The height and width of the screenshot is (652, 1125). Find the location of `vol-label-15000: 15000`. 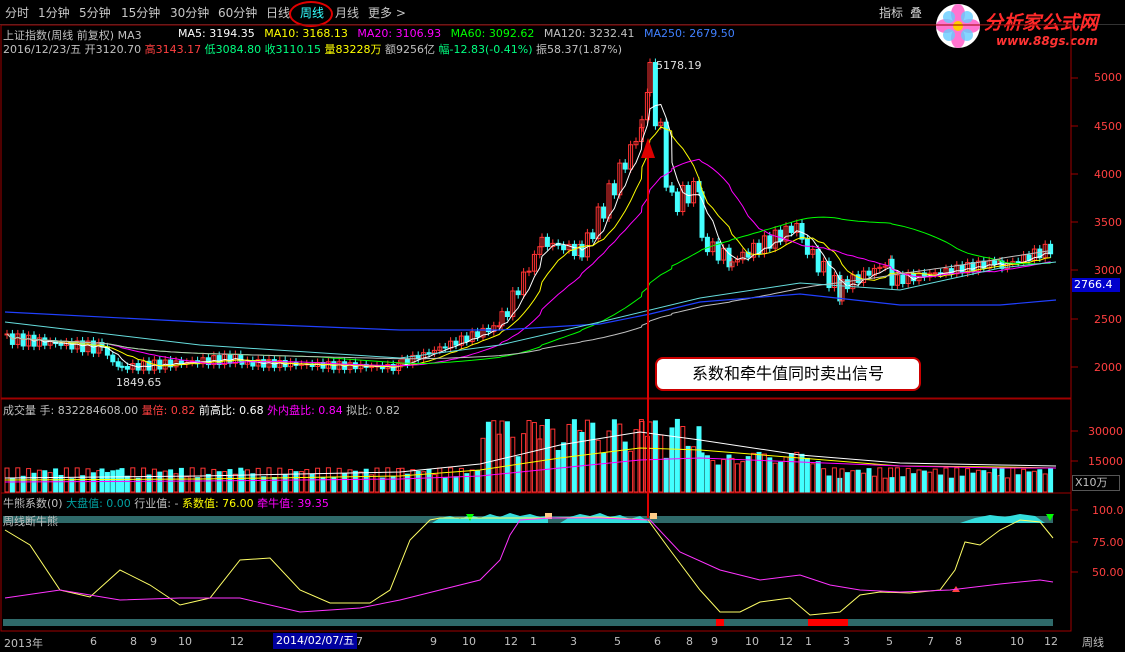

vol-label-15000: 15000 is located at coordinates (1105, 461).